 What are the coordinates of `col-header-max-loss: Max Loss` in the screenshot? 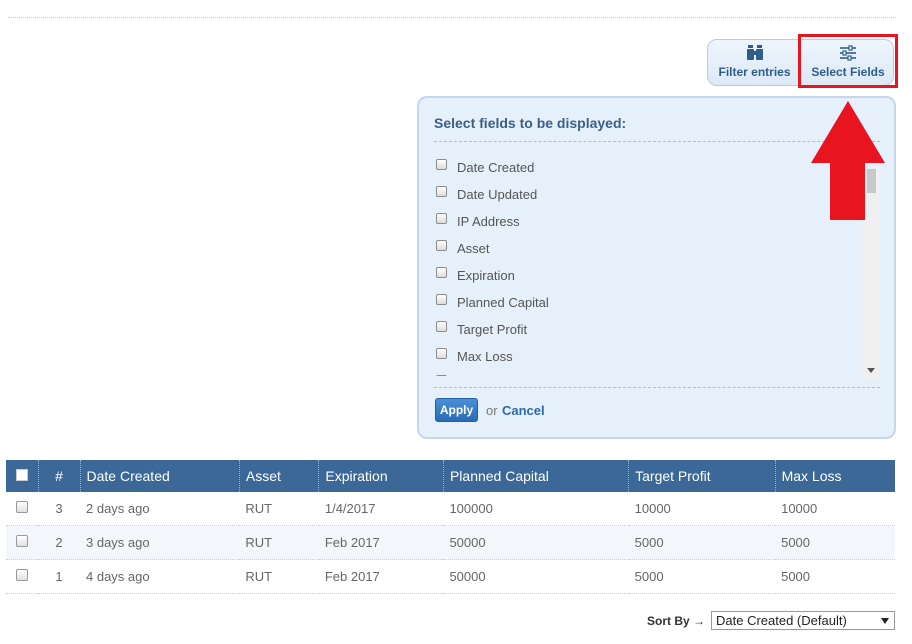 It's located at (835, 476).